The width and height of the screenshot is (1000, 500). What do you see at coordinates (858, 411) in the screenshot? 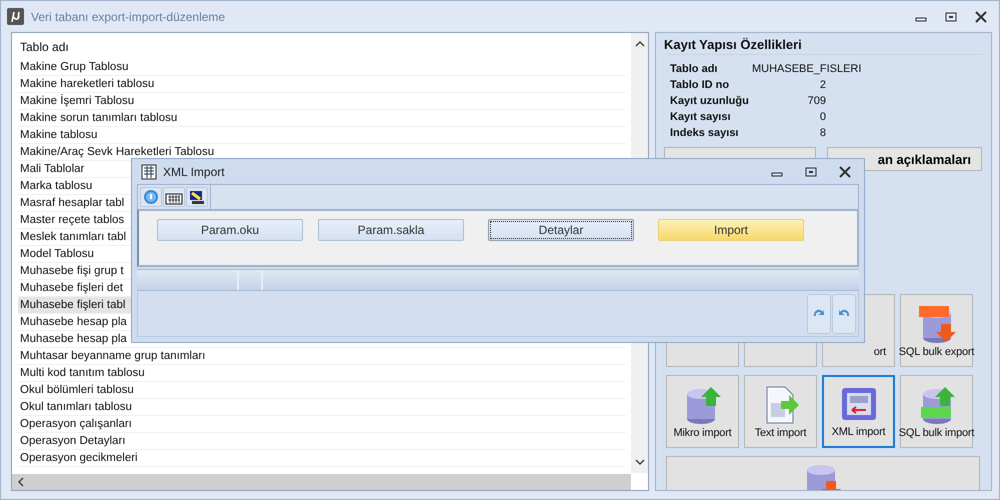
I see `tool-button: XML import` at bounding box center [858, 411].